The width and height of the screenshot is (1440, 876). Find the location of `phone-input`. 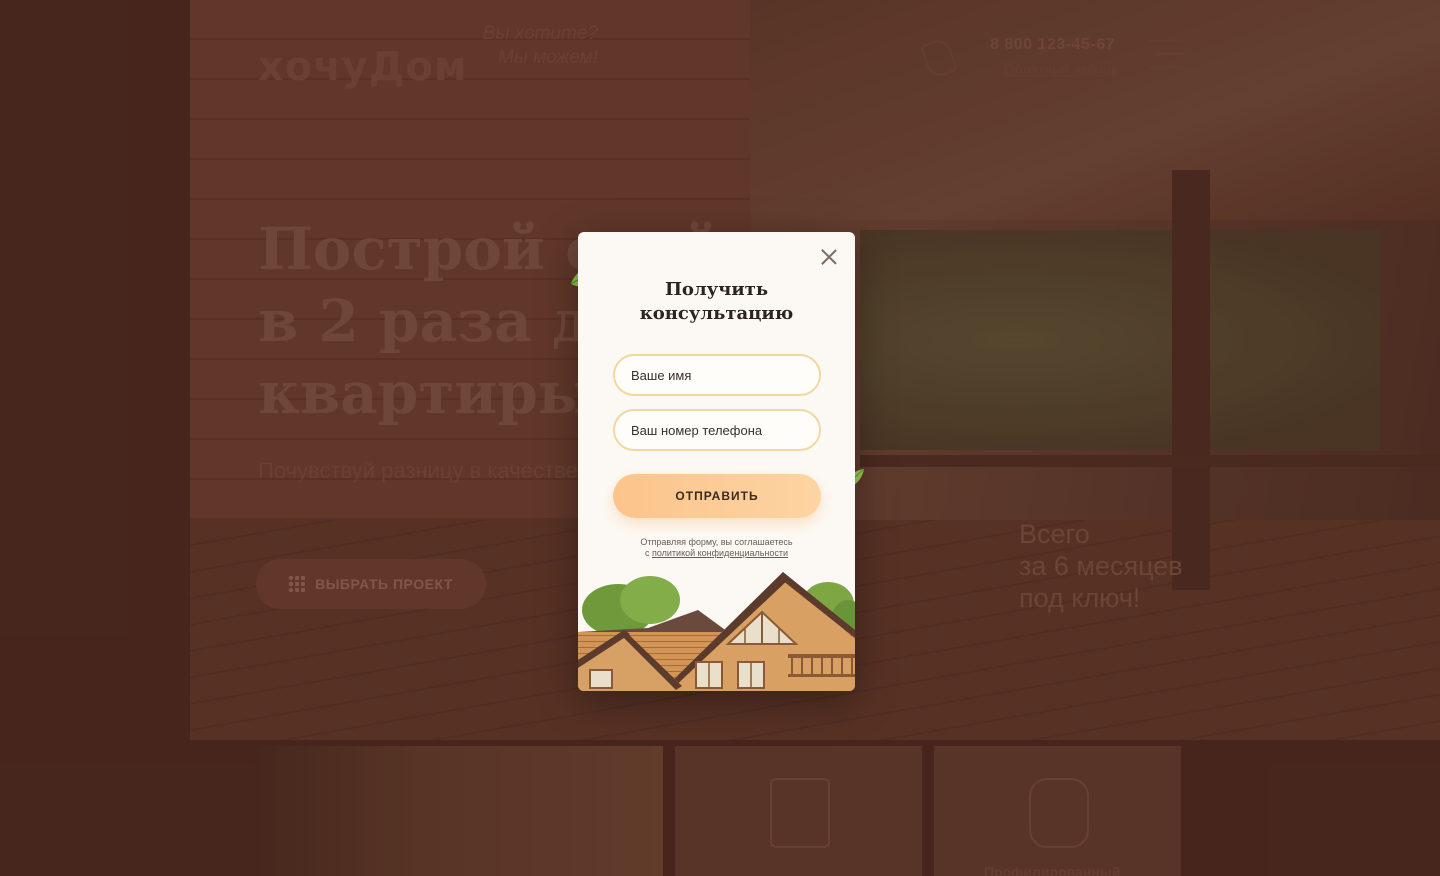

phone-input is located at coordinates (717, 430).